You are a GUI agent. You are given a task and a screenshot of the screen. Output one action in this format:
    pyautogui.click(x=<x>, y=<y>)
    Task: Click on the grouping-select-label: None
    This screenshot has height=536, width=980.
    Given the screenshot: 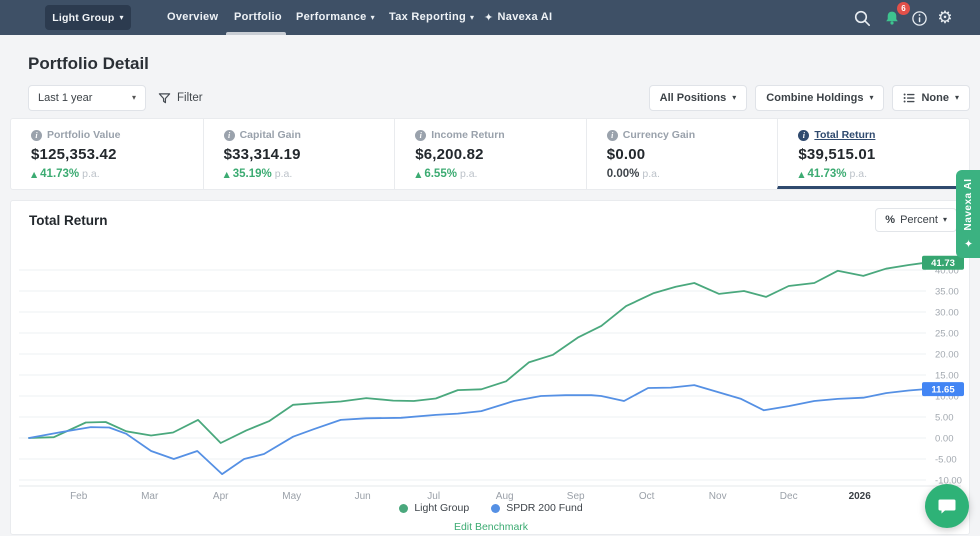 What is the action you would take?
    pyautogui.click(x=935, y=98)
    